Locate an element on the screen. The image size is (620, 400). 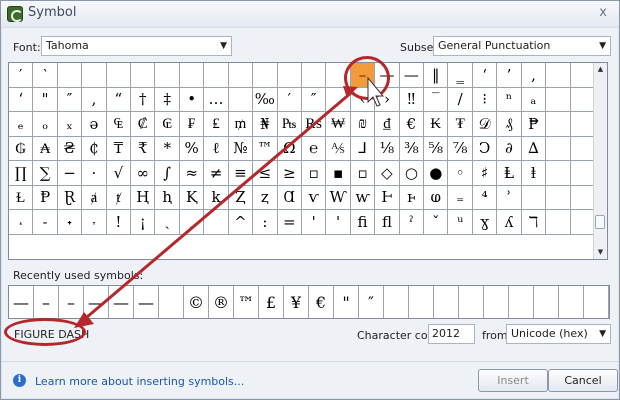
scroll-thumb is located at coordinates (600, 222).